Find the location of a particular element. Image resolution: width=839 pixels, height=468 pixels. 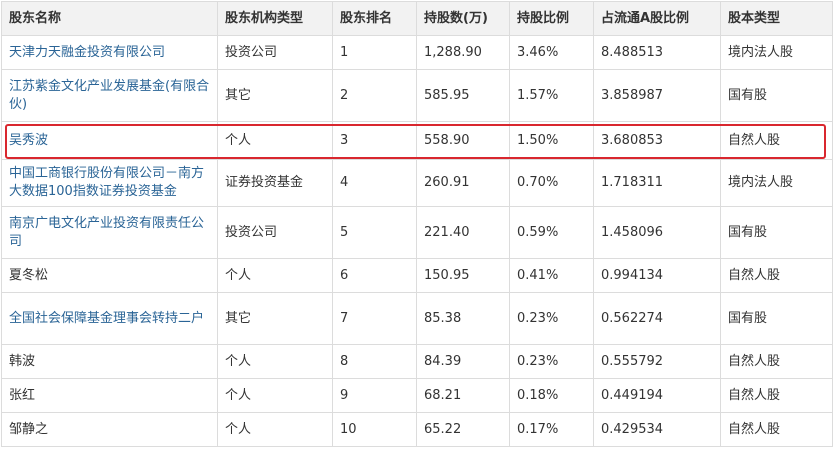

shares-cell: 68.21 is located at coordinates (463, 395).